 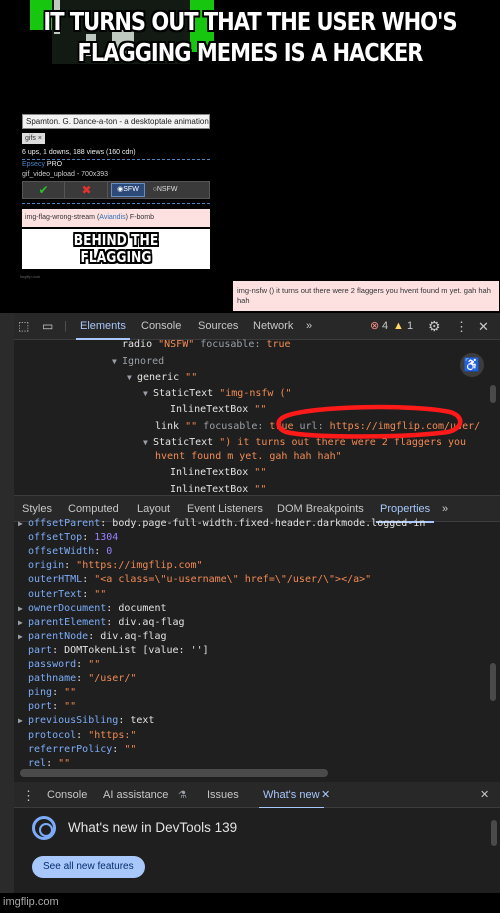 What do you see at coordinates (217, 394) in the screenshot?
I see `tree-node-statictext-1: ▼ StaticText "img-nsfw ("` at bounding box center [217, 394].